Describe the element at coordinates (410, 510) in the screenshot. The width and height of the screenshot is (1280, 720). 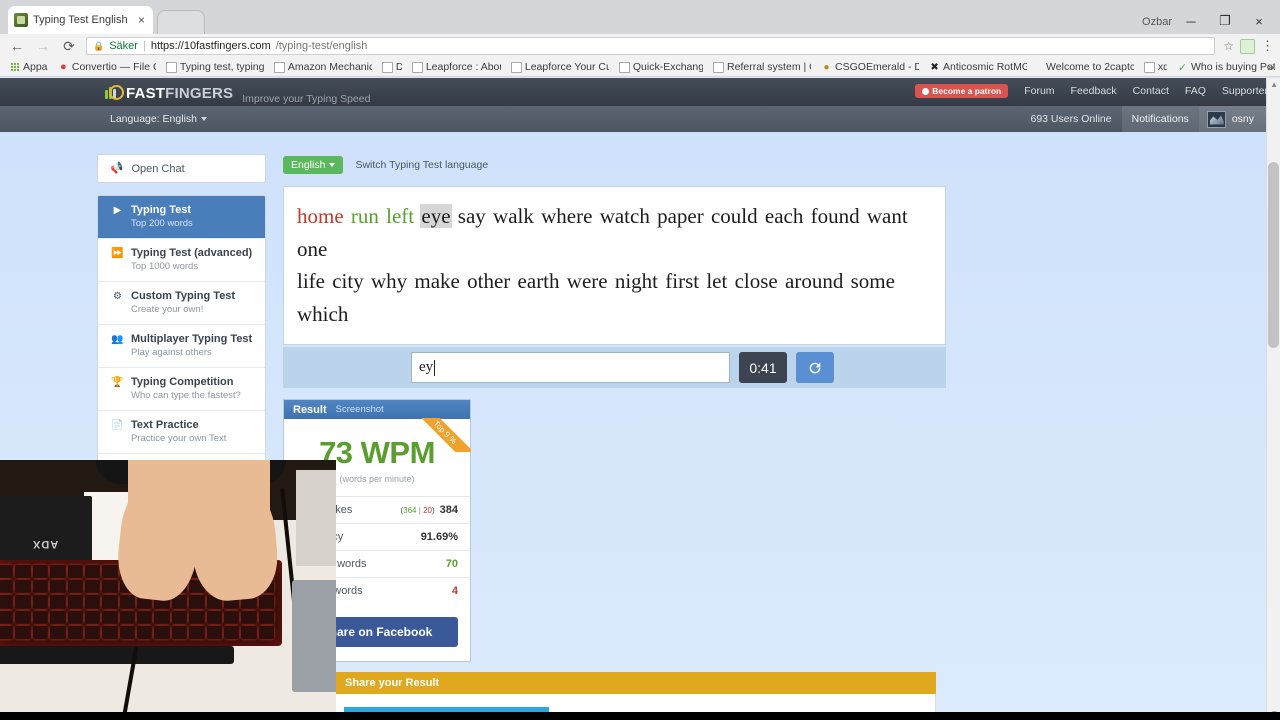
I see `keystrokes-correct: 364` at that location.